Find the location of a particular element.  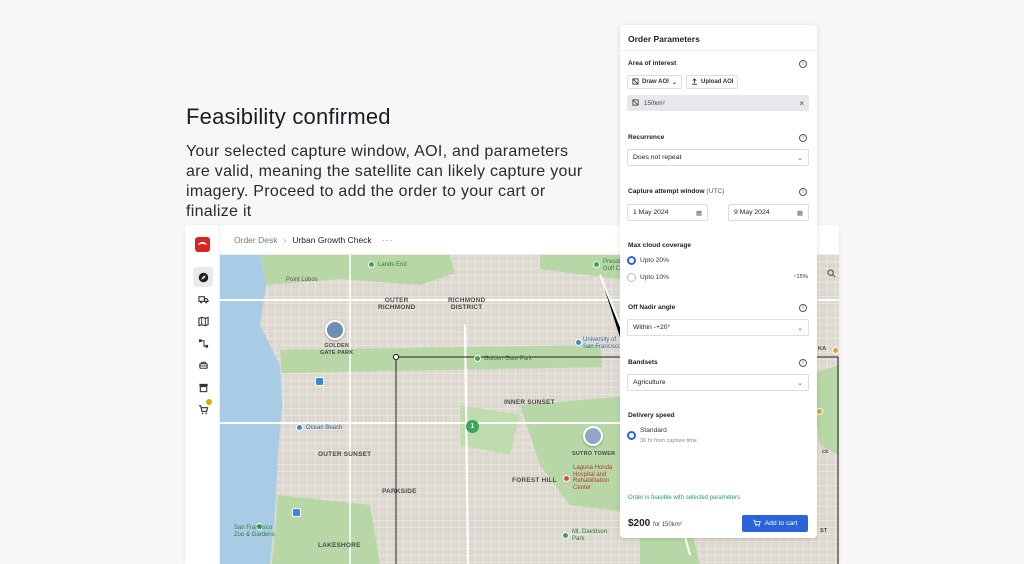

poi-label: Point Lobos is located at coordinates (302, 280).